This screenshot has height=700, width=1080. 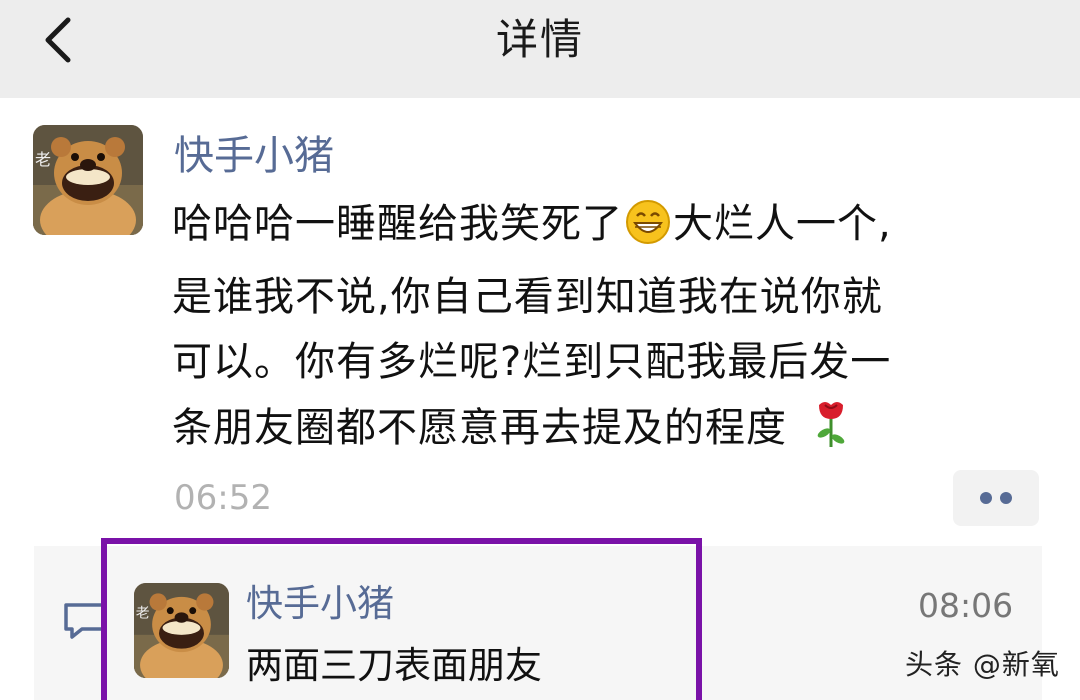 What do you see at coordinates (539, 39) in the screenshot?
I see `page-title: 详情` at bounding box center [539, 39].